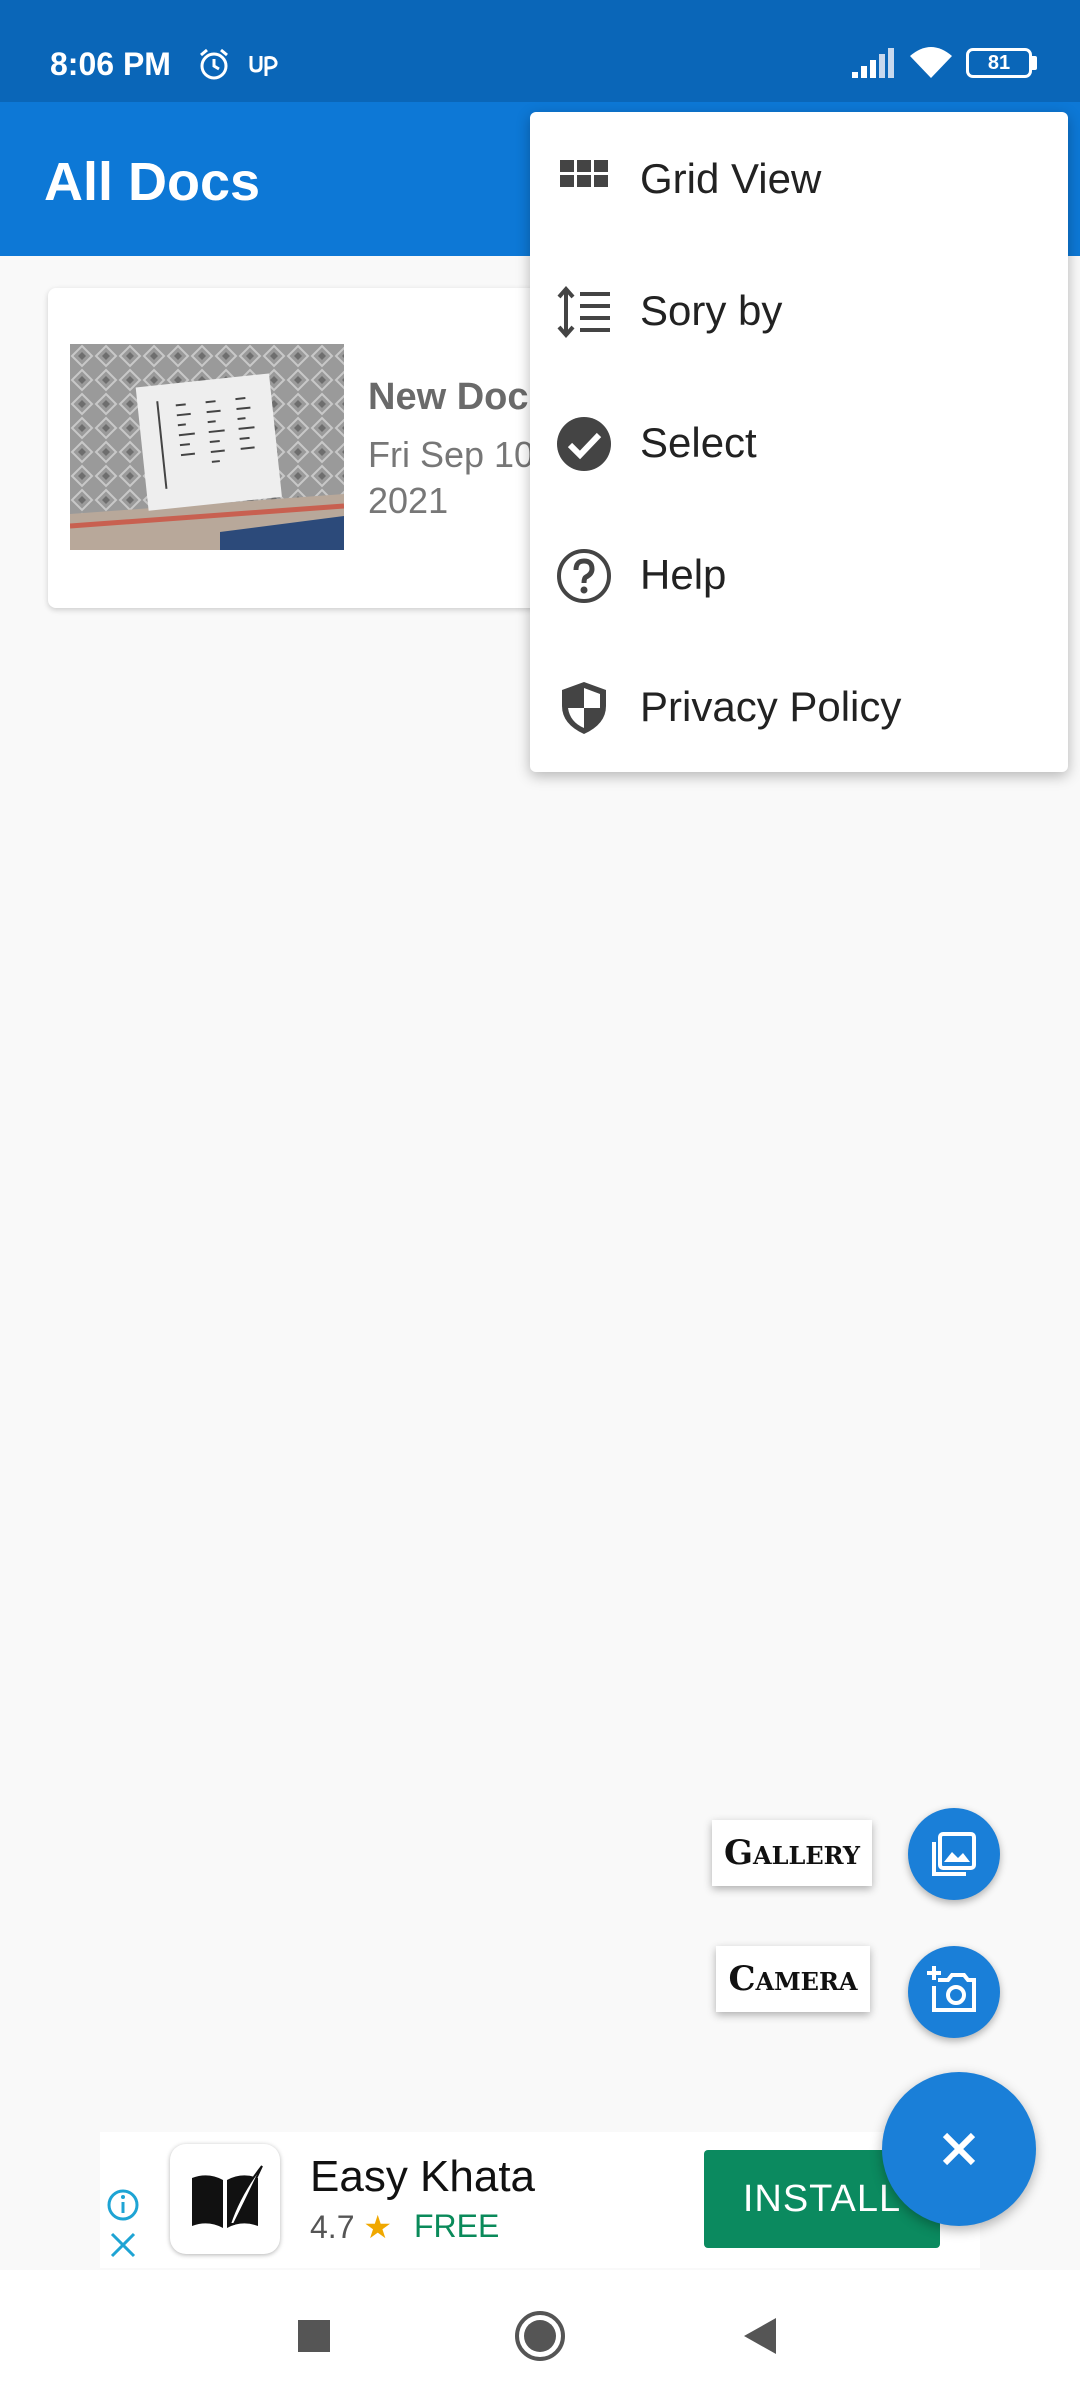 Image resolution: width=1080 pixels, height=2400 pixels. I want to click on menu-item-privacy-policy: Privacy Policy, so click(799, 706).